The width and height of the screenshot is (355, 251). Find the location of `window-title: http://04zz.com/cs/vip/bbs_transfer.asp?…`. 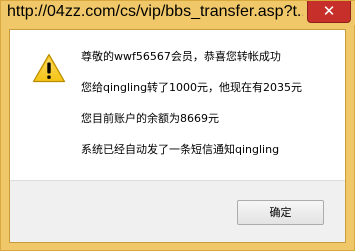

window-title: http://04zz.com/cs/vip/bbs_transfer.asp?… is located at coordinates (155, 11).